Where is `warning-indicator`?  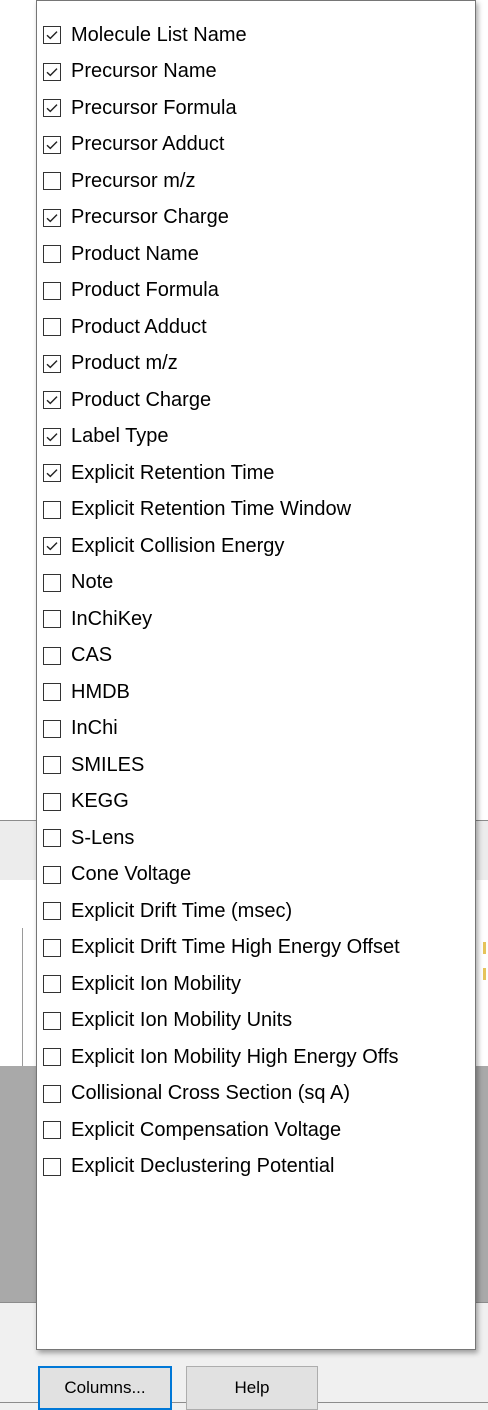
warning-indicator is located at coordinates (484, 974).